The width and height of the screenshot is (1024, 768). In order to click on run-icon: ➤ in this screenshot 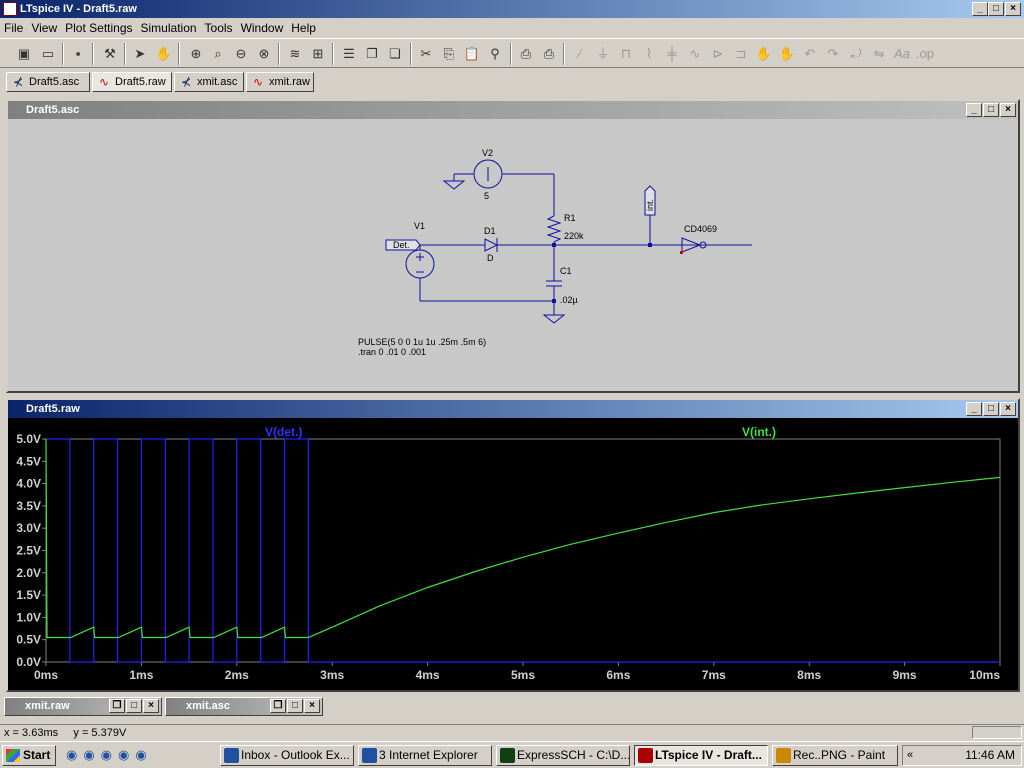, I will do `click(140, 54)`.